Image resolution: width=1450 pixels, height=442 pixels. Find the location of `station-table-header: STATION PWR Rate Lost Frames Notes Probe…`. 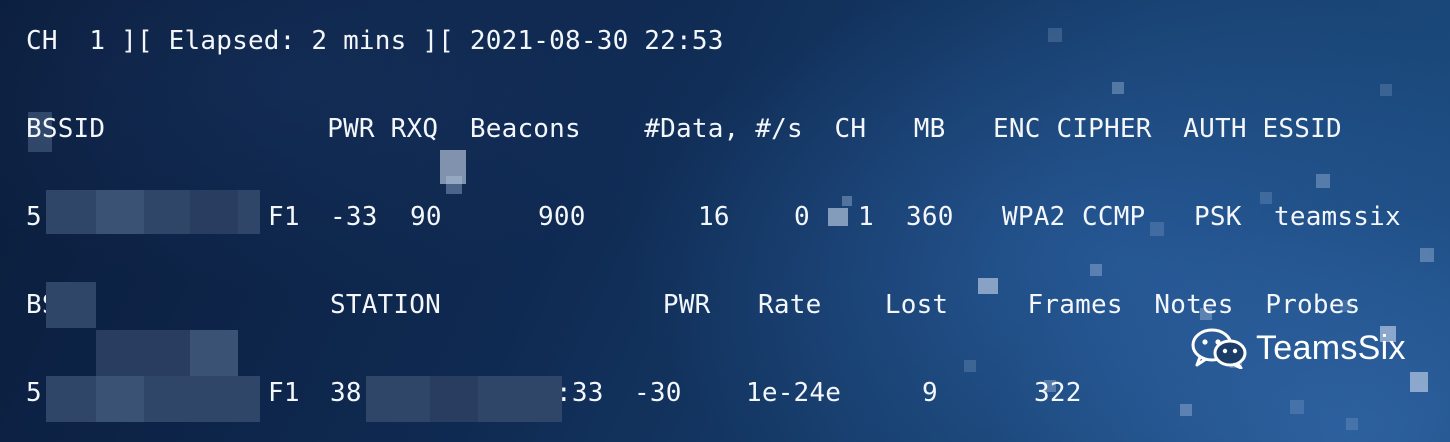

station-table-header: STATION PWR Rate Lost Frames Notes Probe… is located at coordinates (845, 305).